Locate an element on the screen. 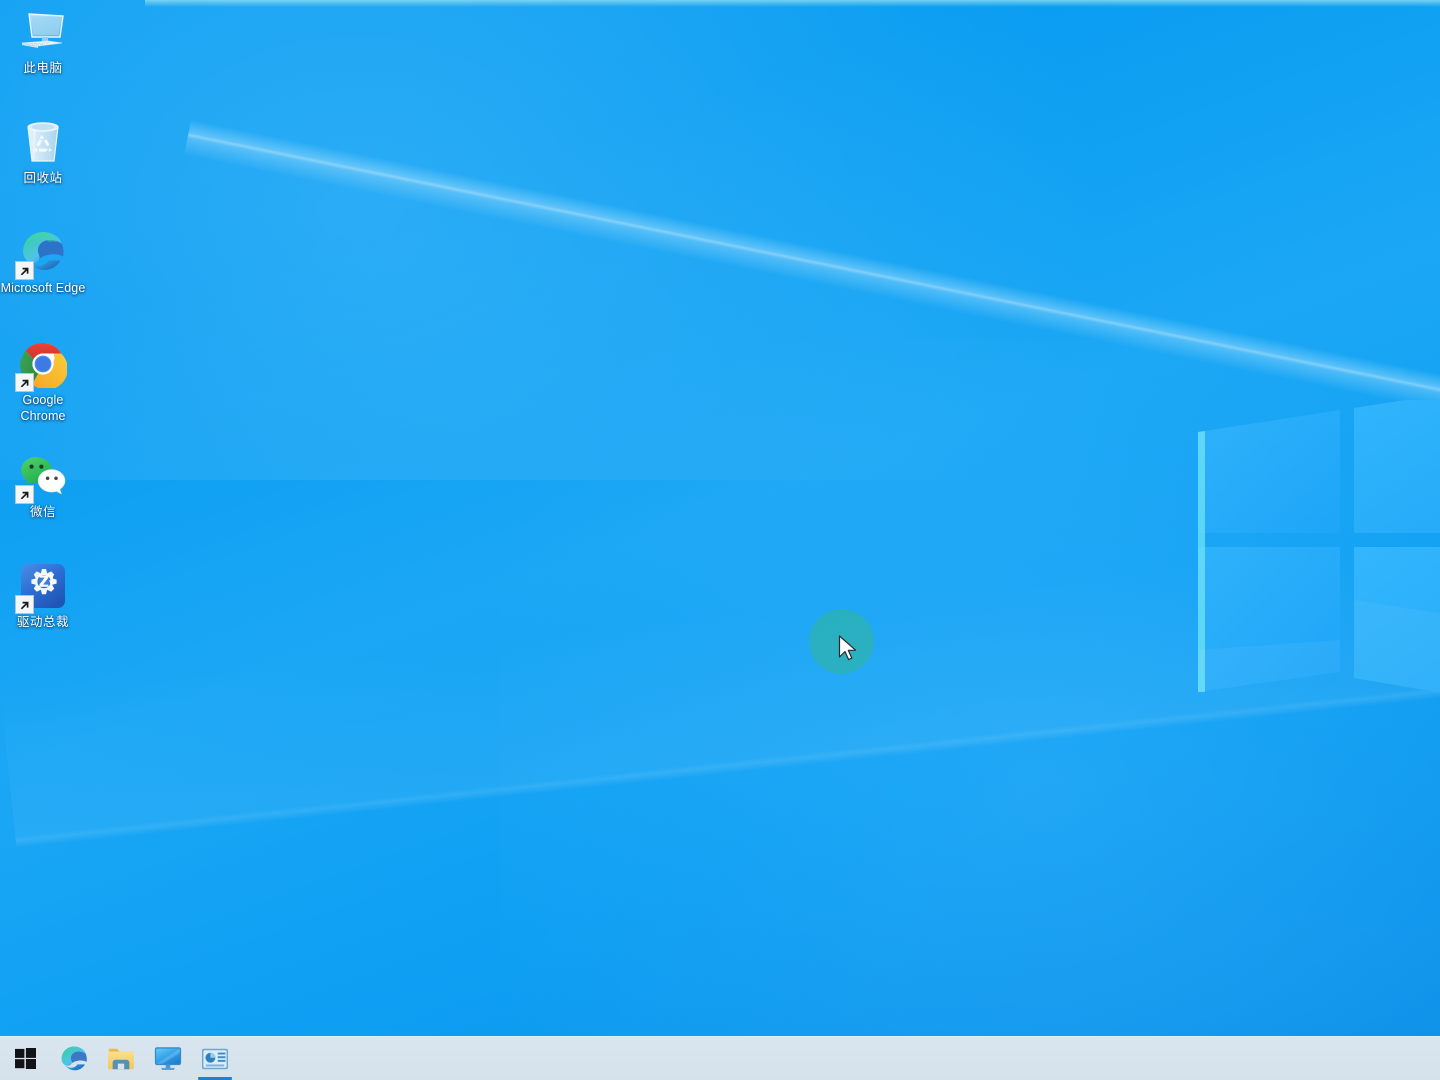 The height and width of the screenshot is (1080, 1440). start-button is located at coordinates (25, 1058).